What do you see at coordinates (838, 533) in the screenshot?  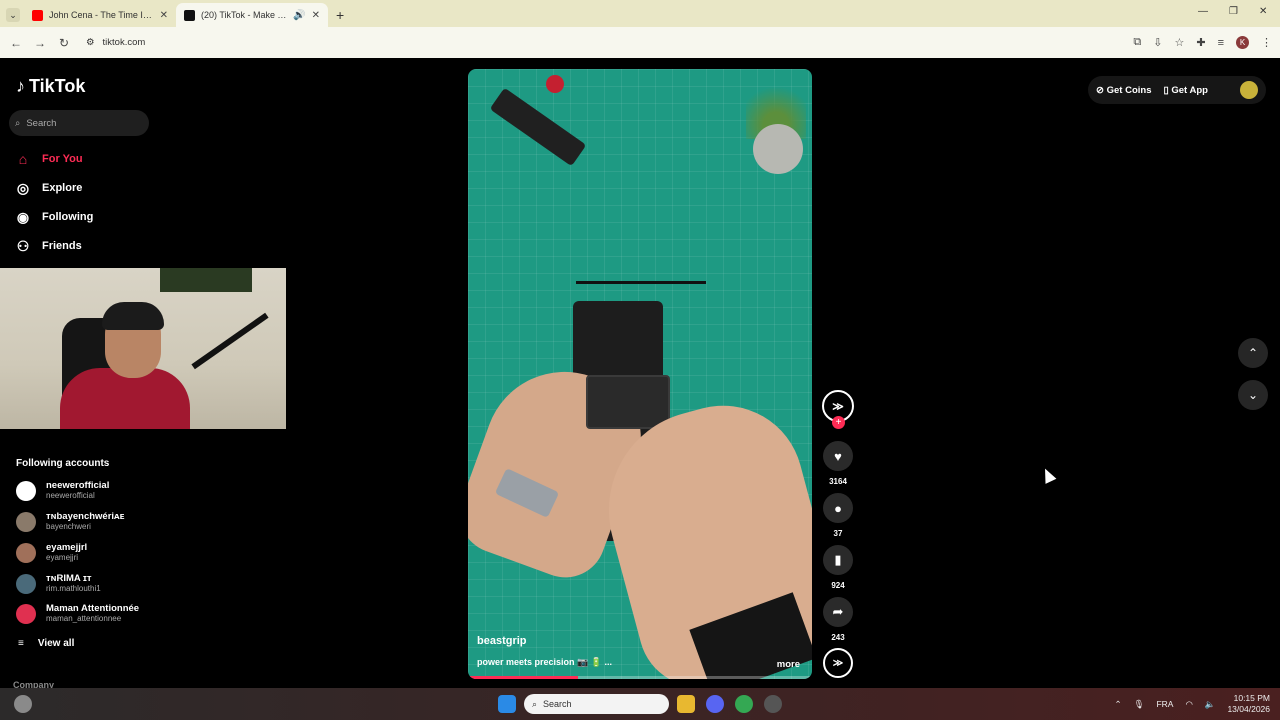 I see `comment-count: 37` at bounding box center [838, 533].